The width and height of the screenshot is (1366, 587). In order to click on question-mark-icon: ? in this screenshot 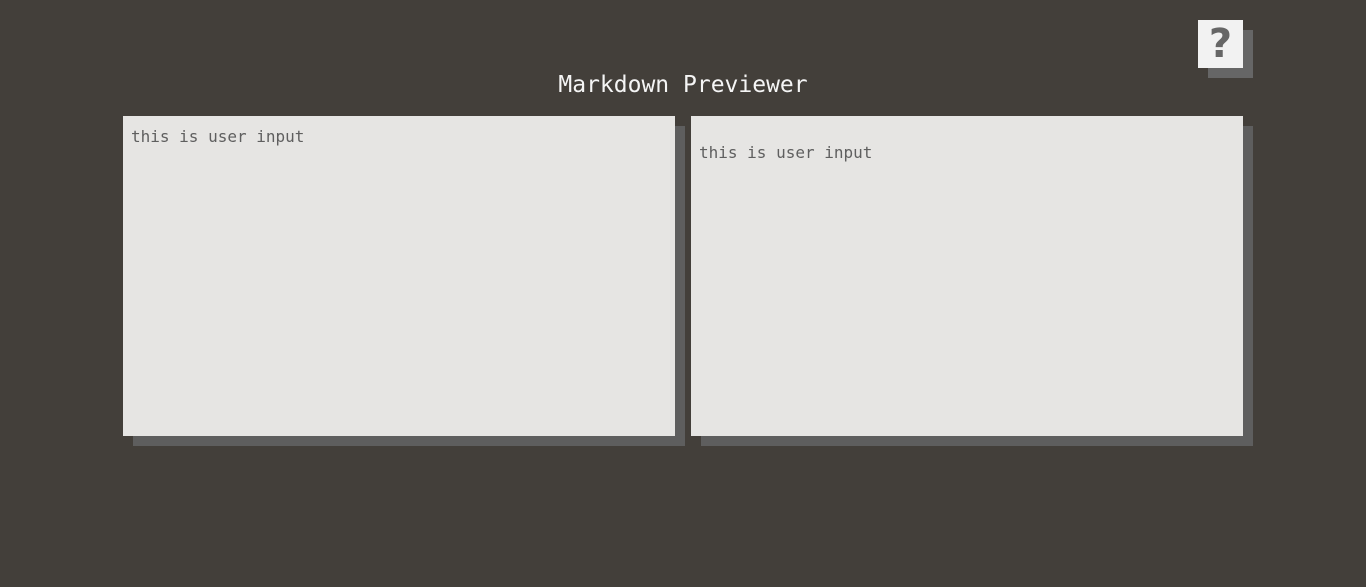, I will do `click(1220, 44)`.